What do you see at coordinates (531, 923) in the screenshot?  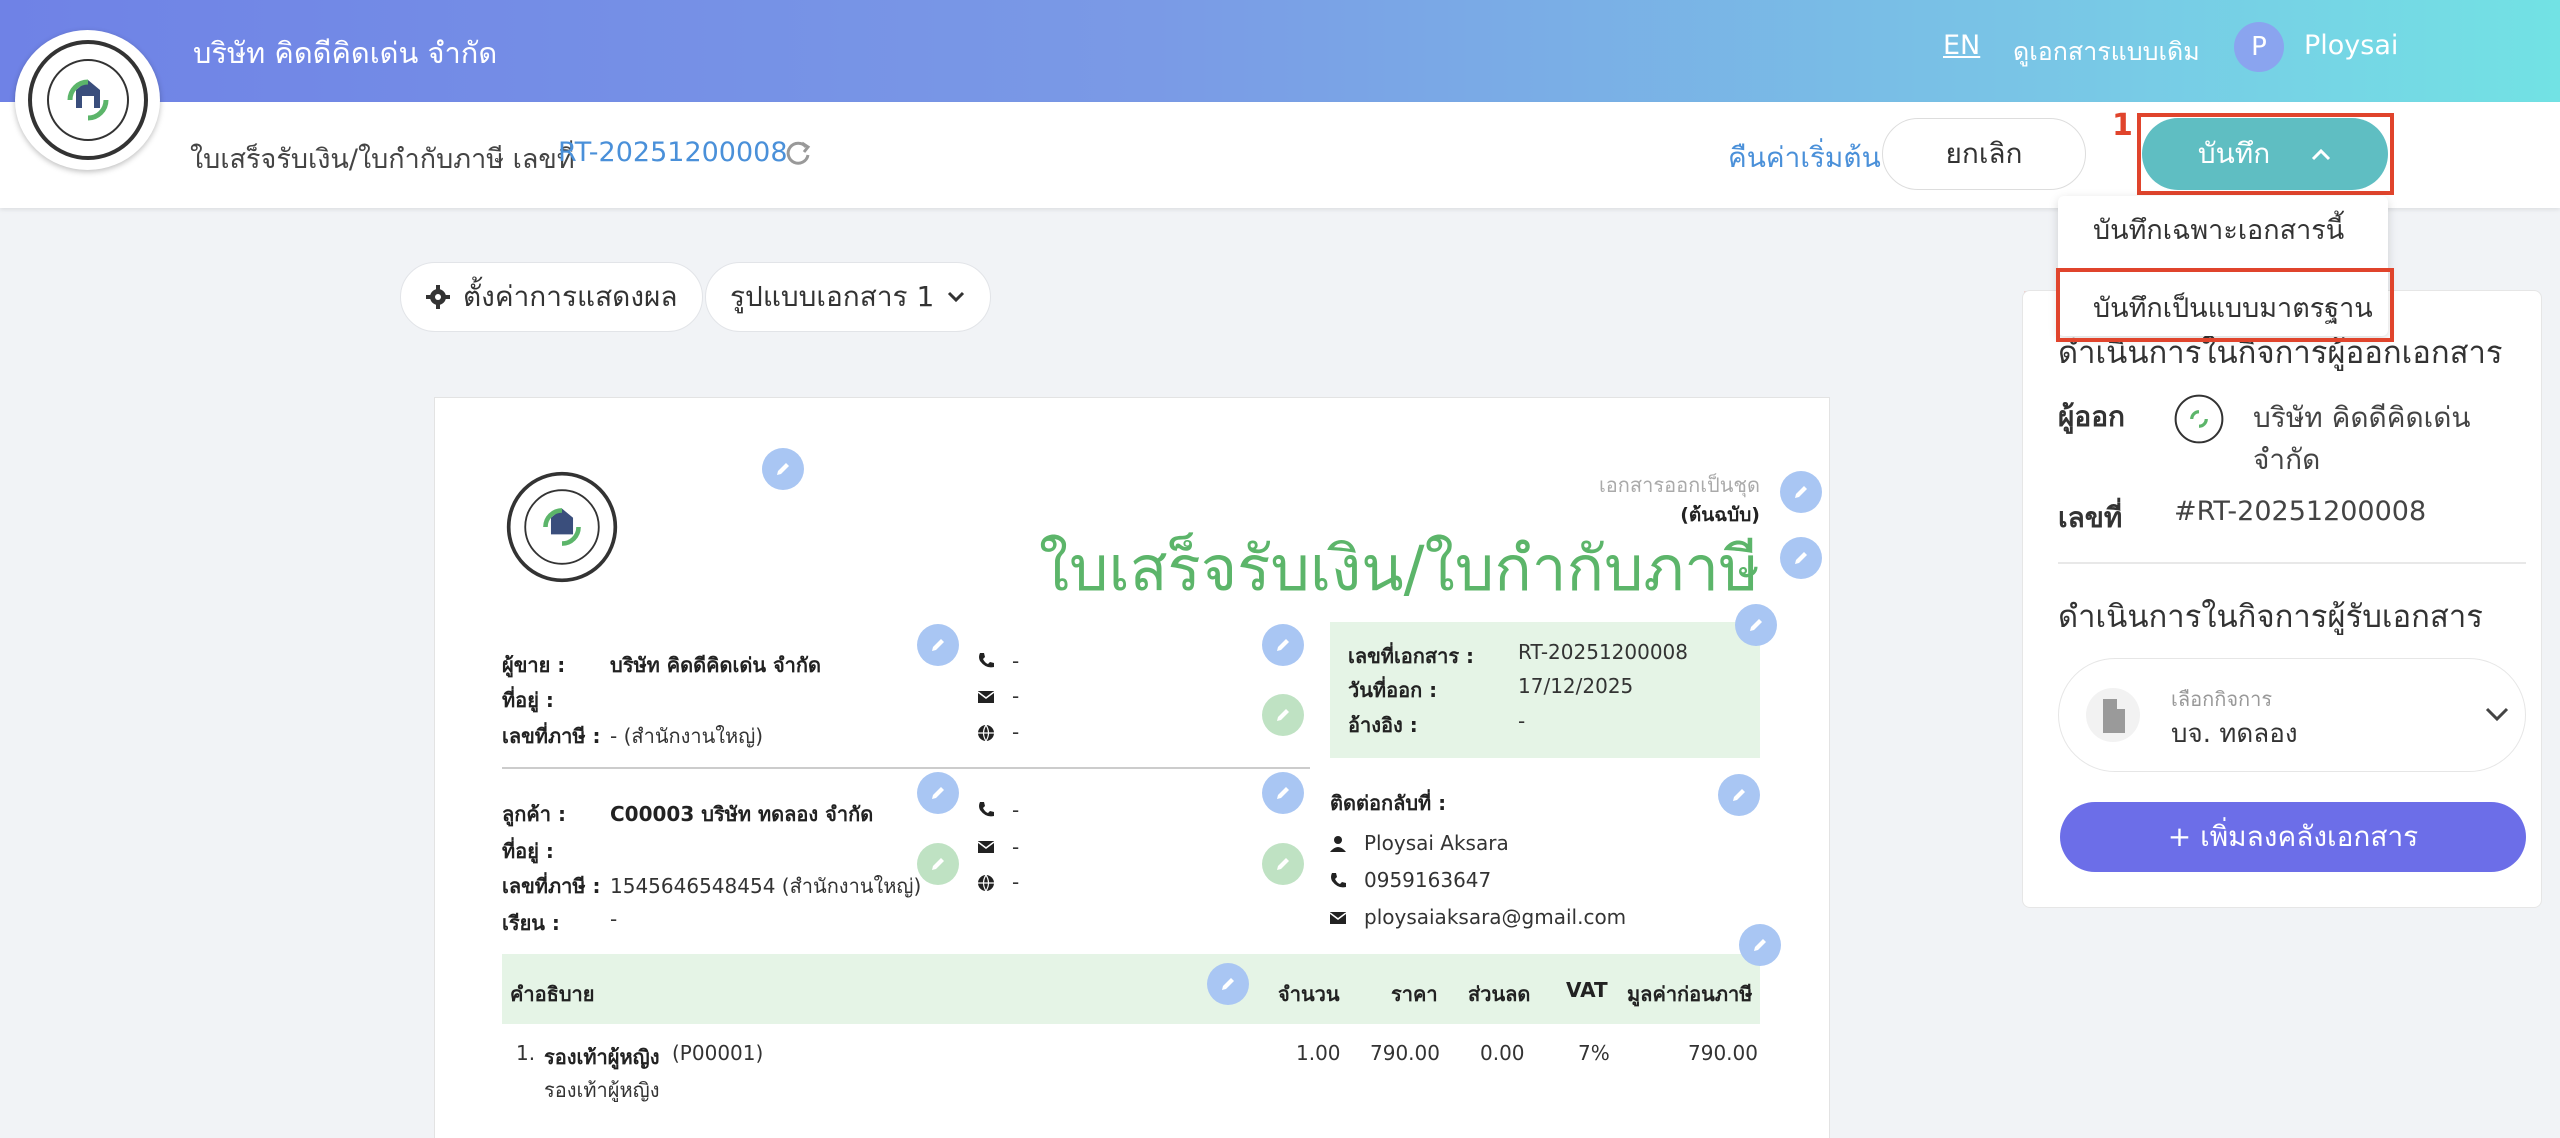 I see `customer-attn-label: เรียน :` at bounding box center [531, 923].